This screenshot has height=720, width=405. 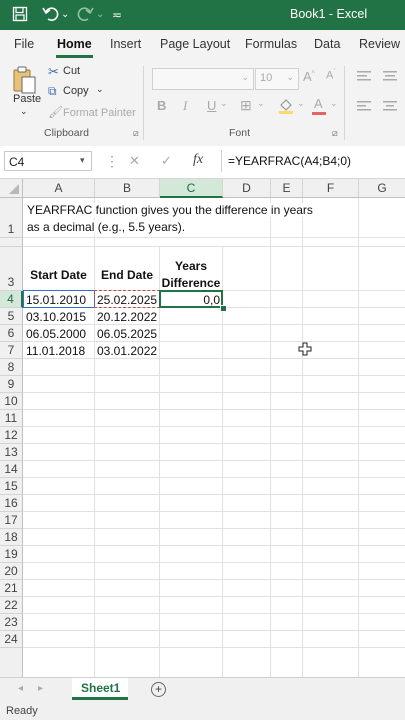 I want to click on tab-data: Data, so click(x=327, y=44).